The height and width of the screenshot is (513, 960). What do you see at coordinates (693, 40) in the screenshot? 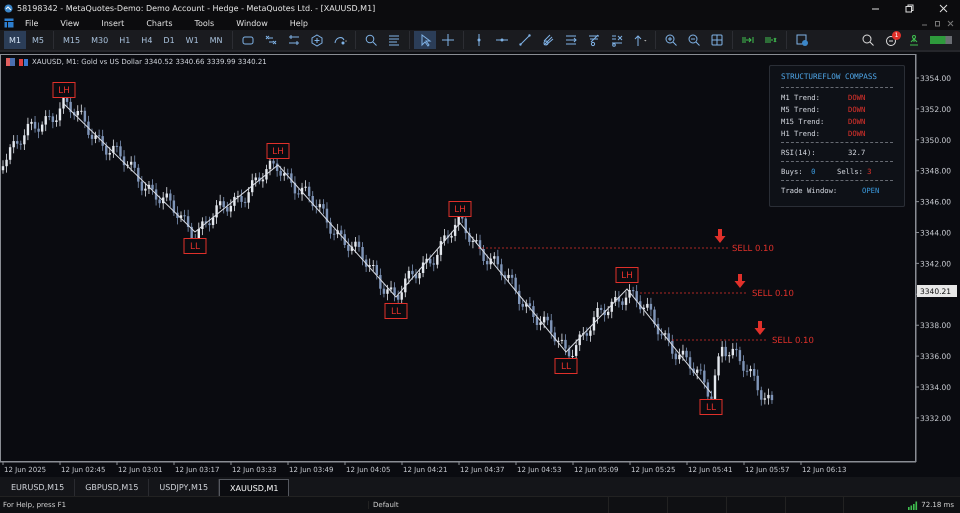
I see `zoom-out-icon` at bounding box center [693, 40].